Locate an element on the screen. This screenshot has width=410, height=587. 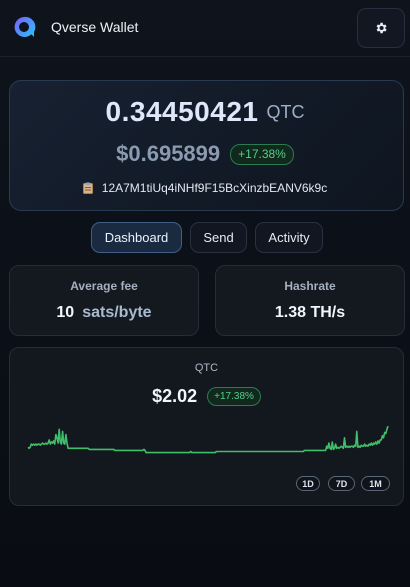
settings-button is located at coordinates (381, 28).